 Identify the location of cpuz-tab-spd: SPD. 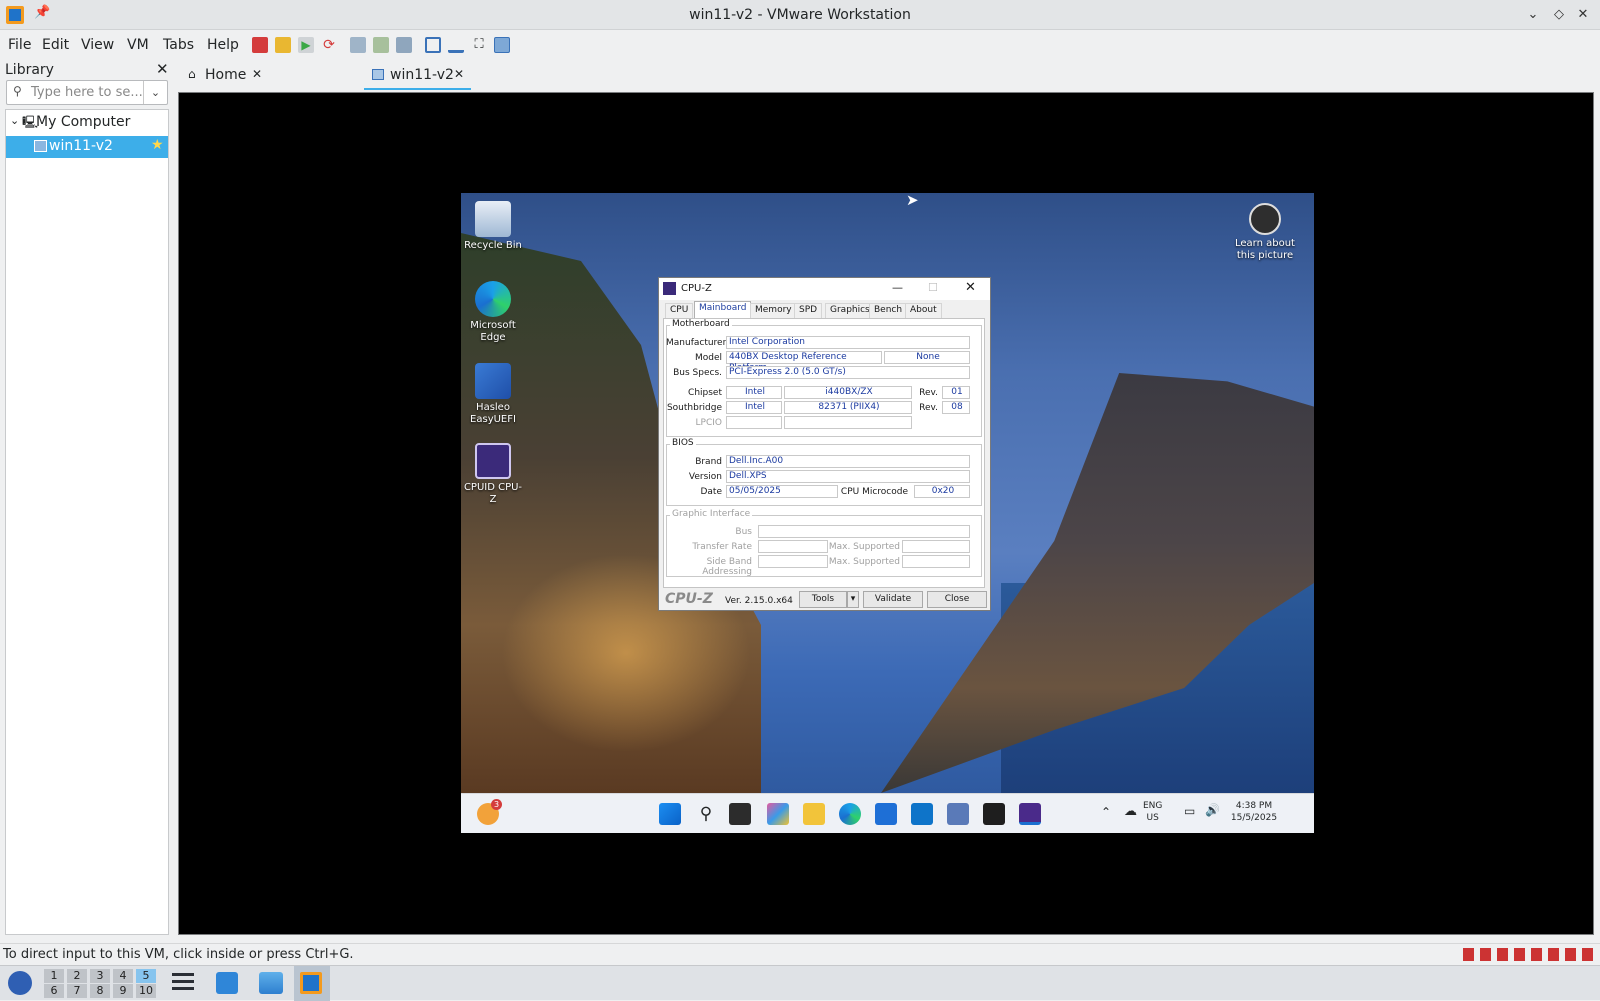
(808, 310).